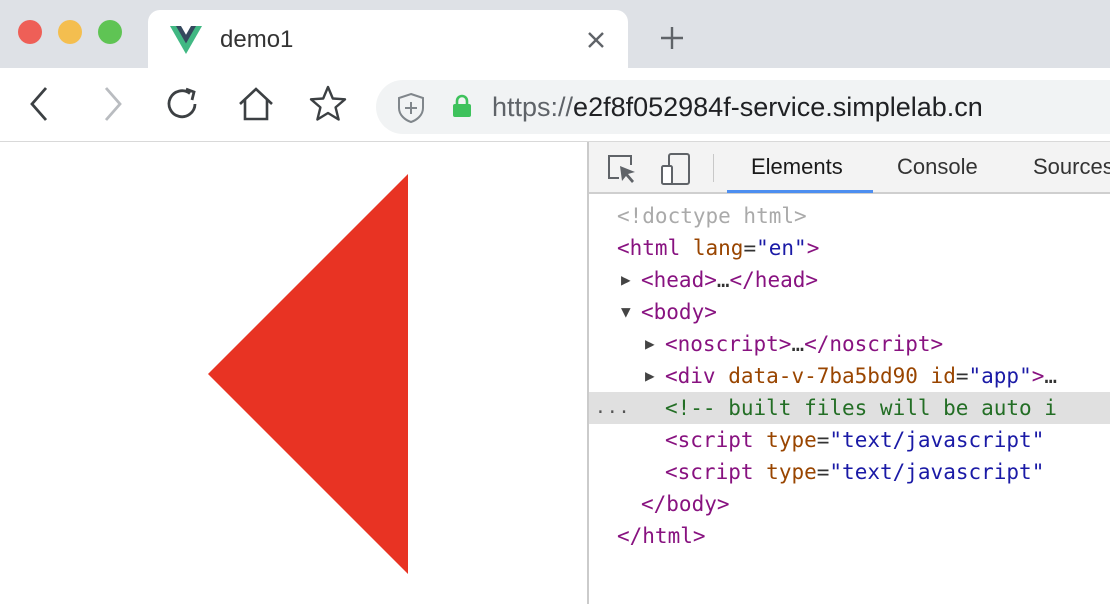  I want to click on dom-node-comment-selected: ... <!-- built files will be auto i, so click(849, 408).